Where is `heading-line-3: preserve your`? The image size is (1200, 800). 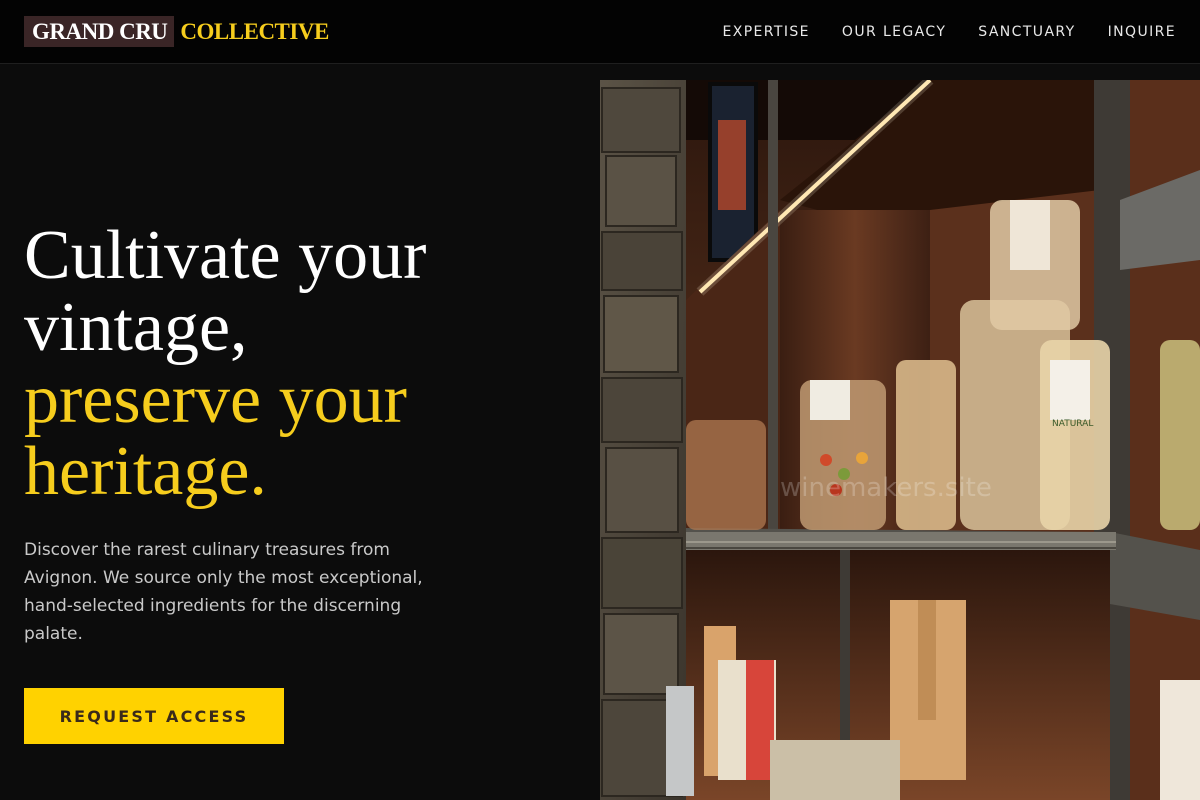
heading-line-3: preserve your is located at coordinates (215, 399).